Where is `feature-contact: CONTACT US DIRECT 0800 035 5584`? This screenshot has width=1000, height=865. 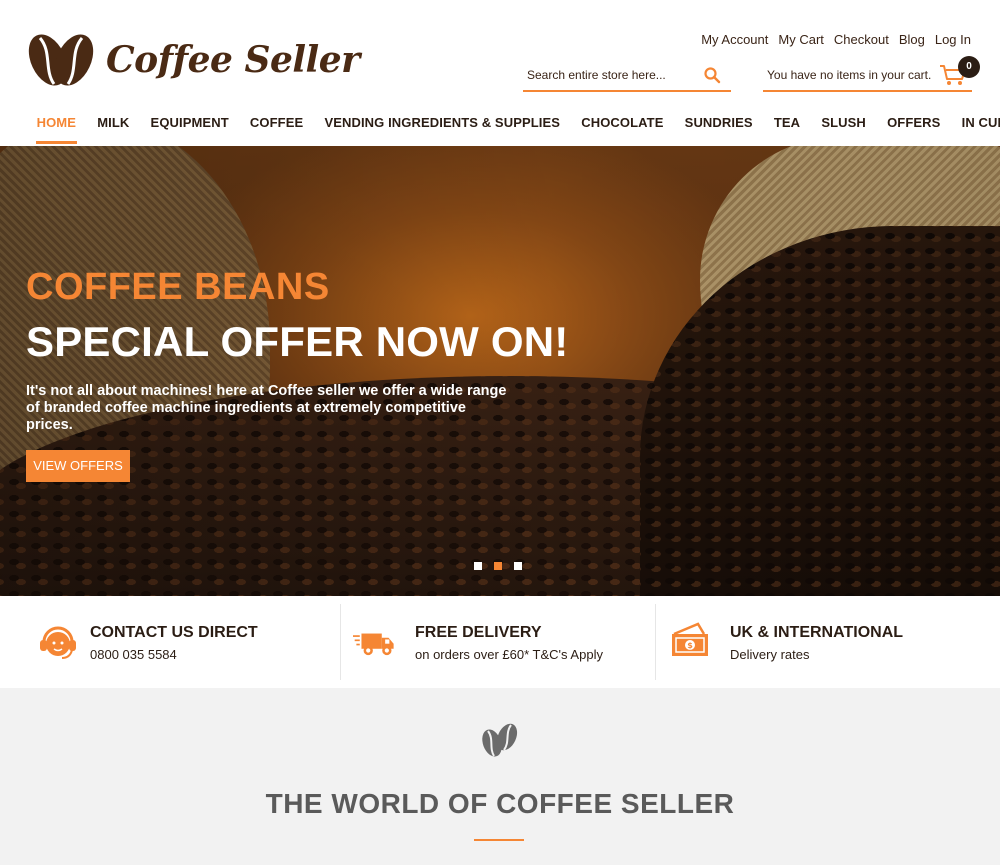
feature-contact: CONTACT US DIRECT 0800 035 5584 is located at coordinates (170, 642).